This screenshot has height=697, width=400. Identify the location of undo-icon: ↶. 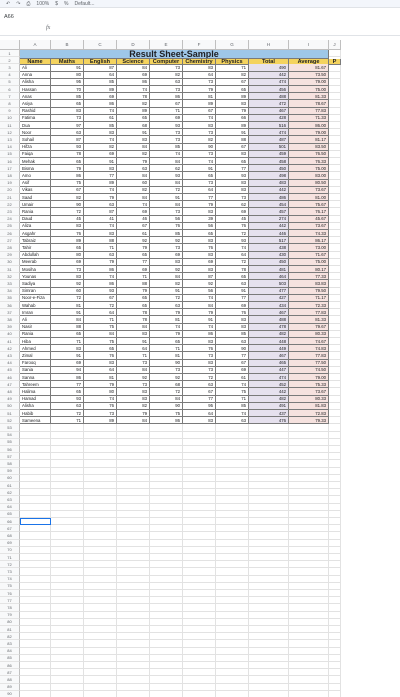
(8, 4).